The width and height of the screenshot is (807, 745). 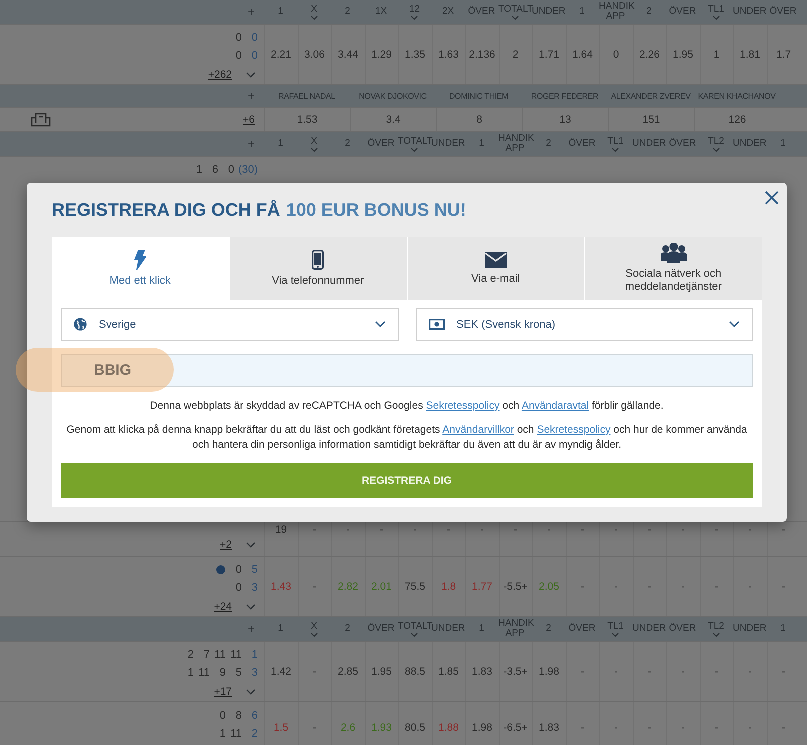 What do you see at coordinates (481, 54) in the screenshot?
I see `odds-cell: 2.136` at bounding box center [481, 54].